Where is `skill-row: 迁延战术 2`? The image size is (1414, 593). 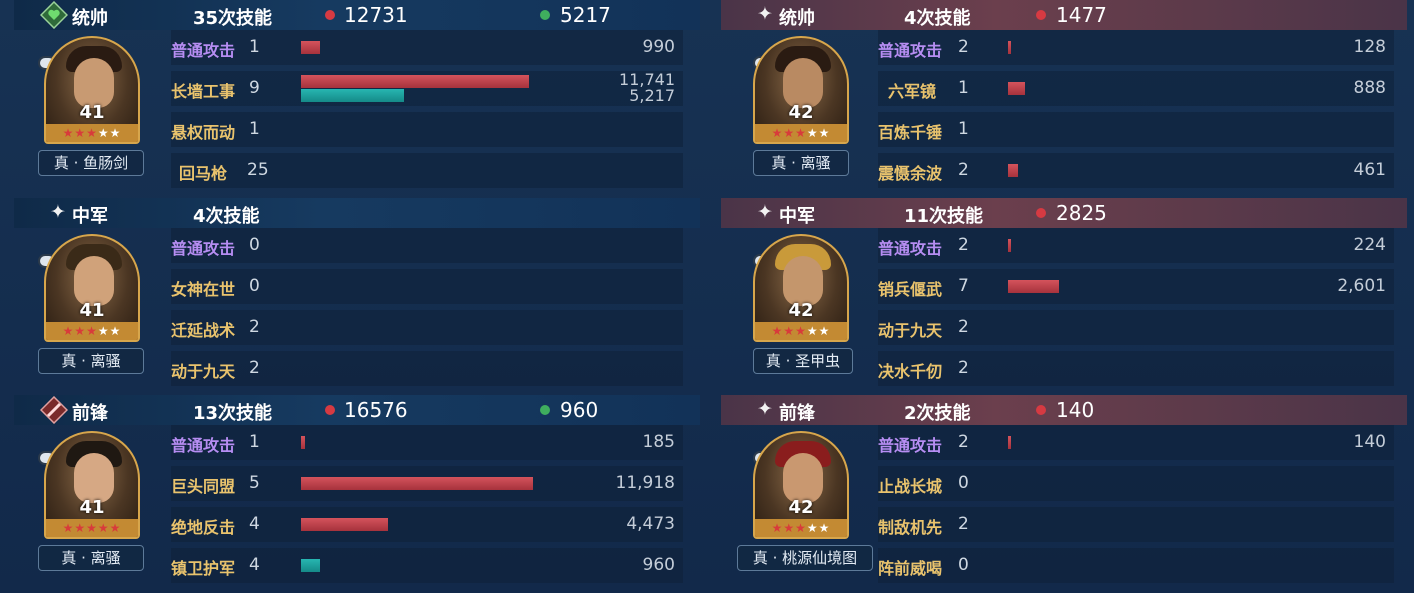
skill-row: 迁延战术 2 is located at coordinates (427, 327).